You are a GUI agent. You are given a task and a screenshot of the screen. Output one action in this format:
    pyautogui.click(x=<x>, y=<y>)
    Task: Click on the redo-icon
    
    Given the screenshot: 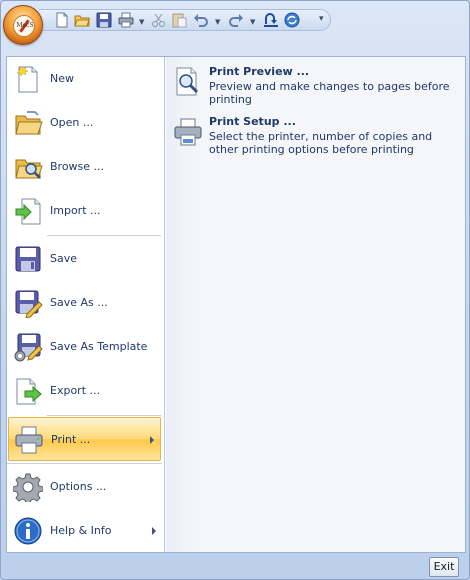 What is the action you would take?
    pyautogui.click(x=236, y=20)
    